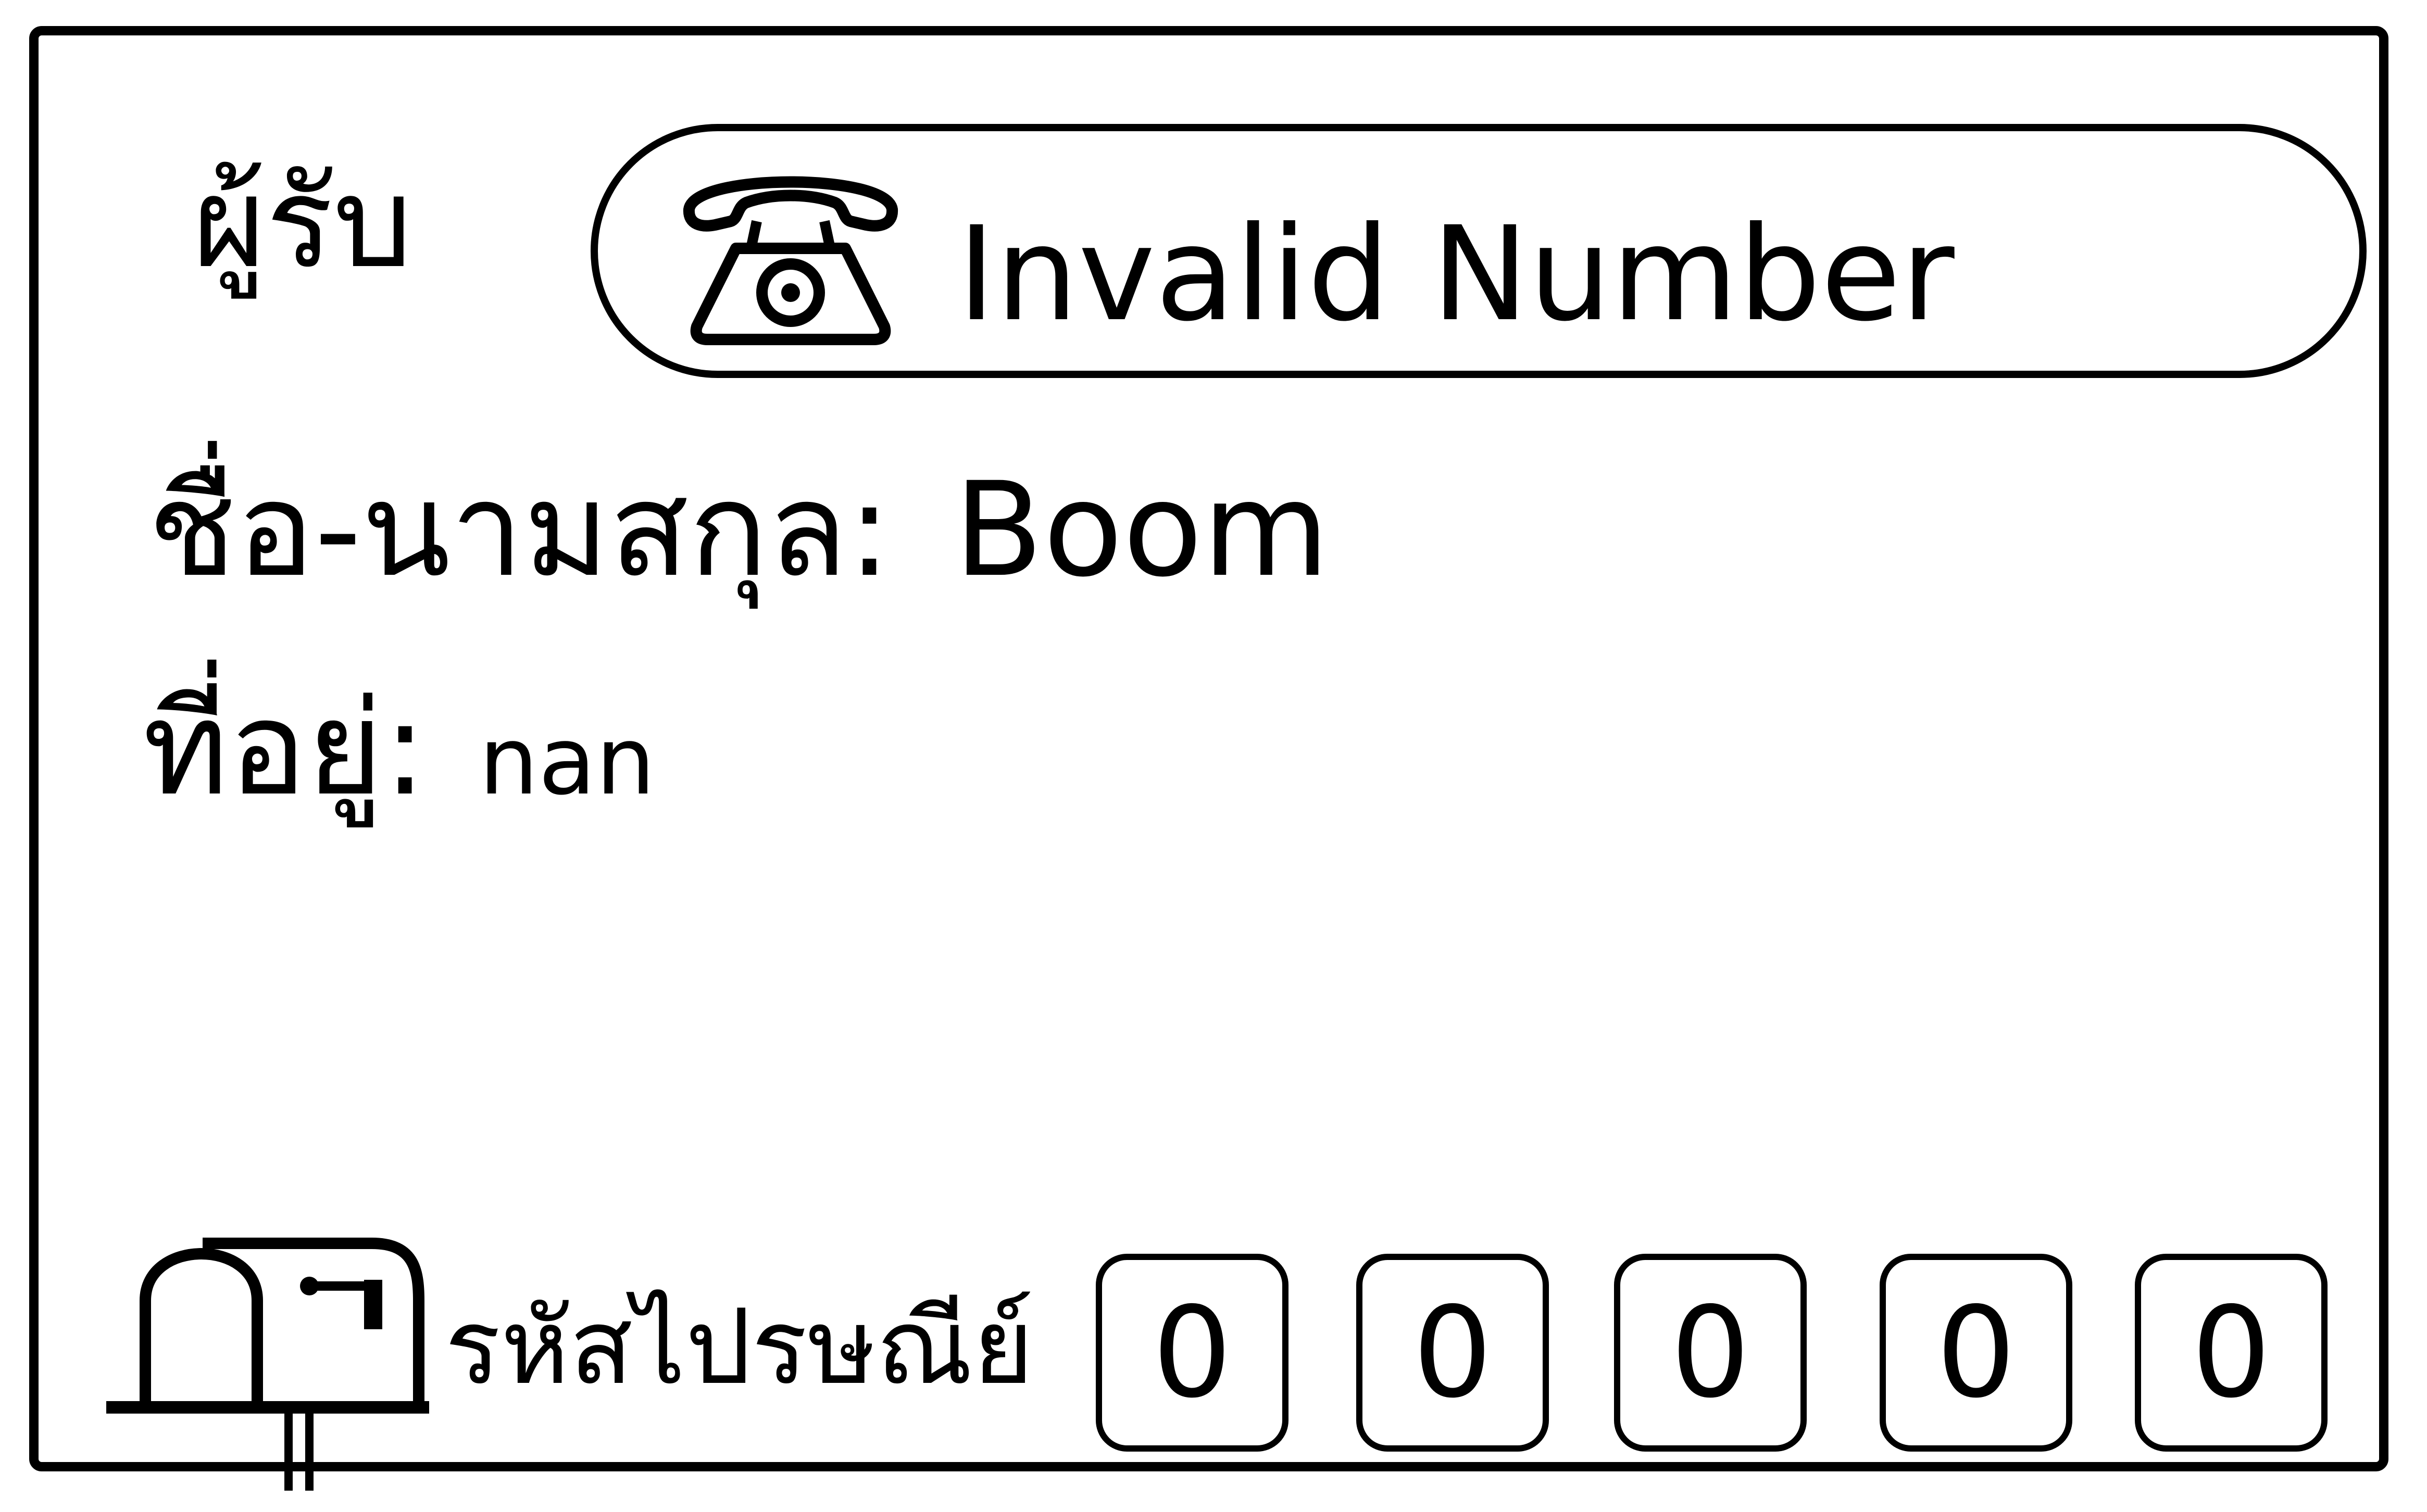 This screenshot has height=1512, width=2427. I want to click on phone-number-box: Invalid Number, so click(1479, 251).